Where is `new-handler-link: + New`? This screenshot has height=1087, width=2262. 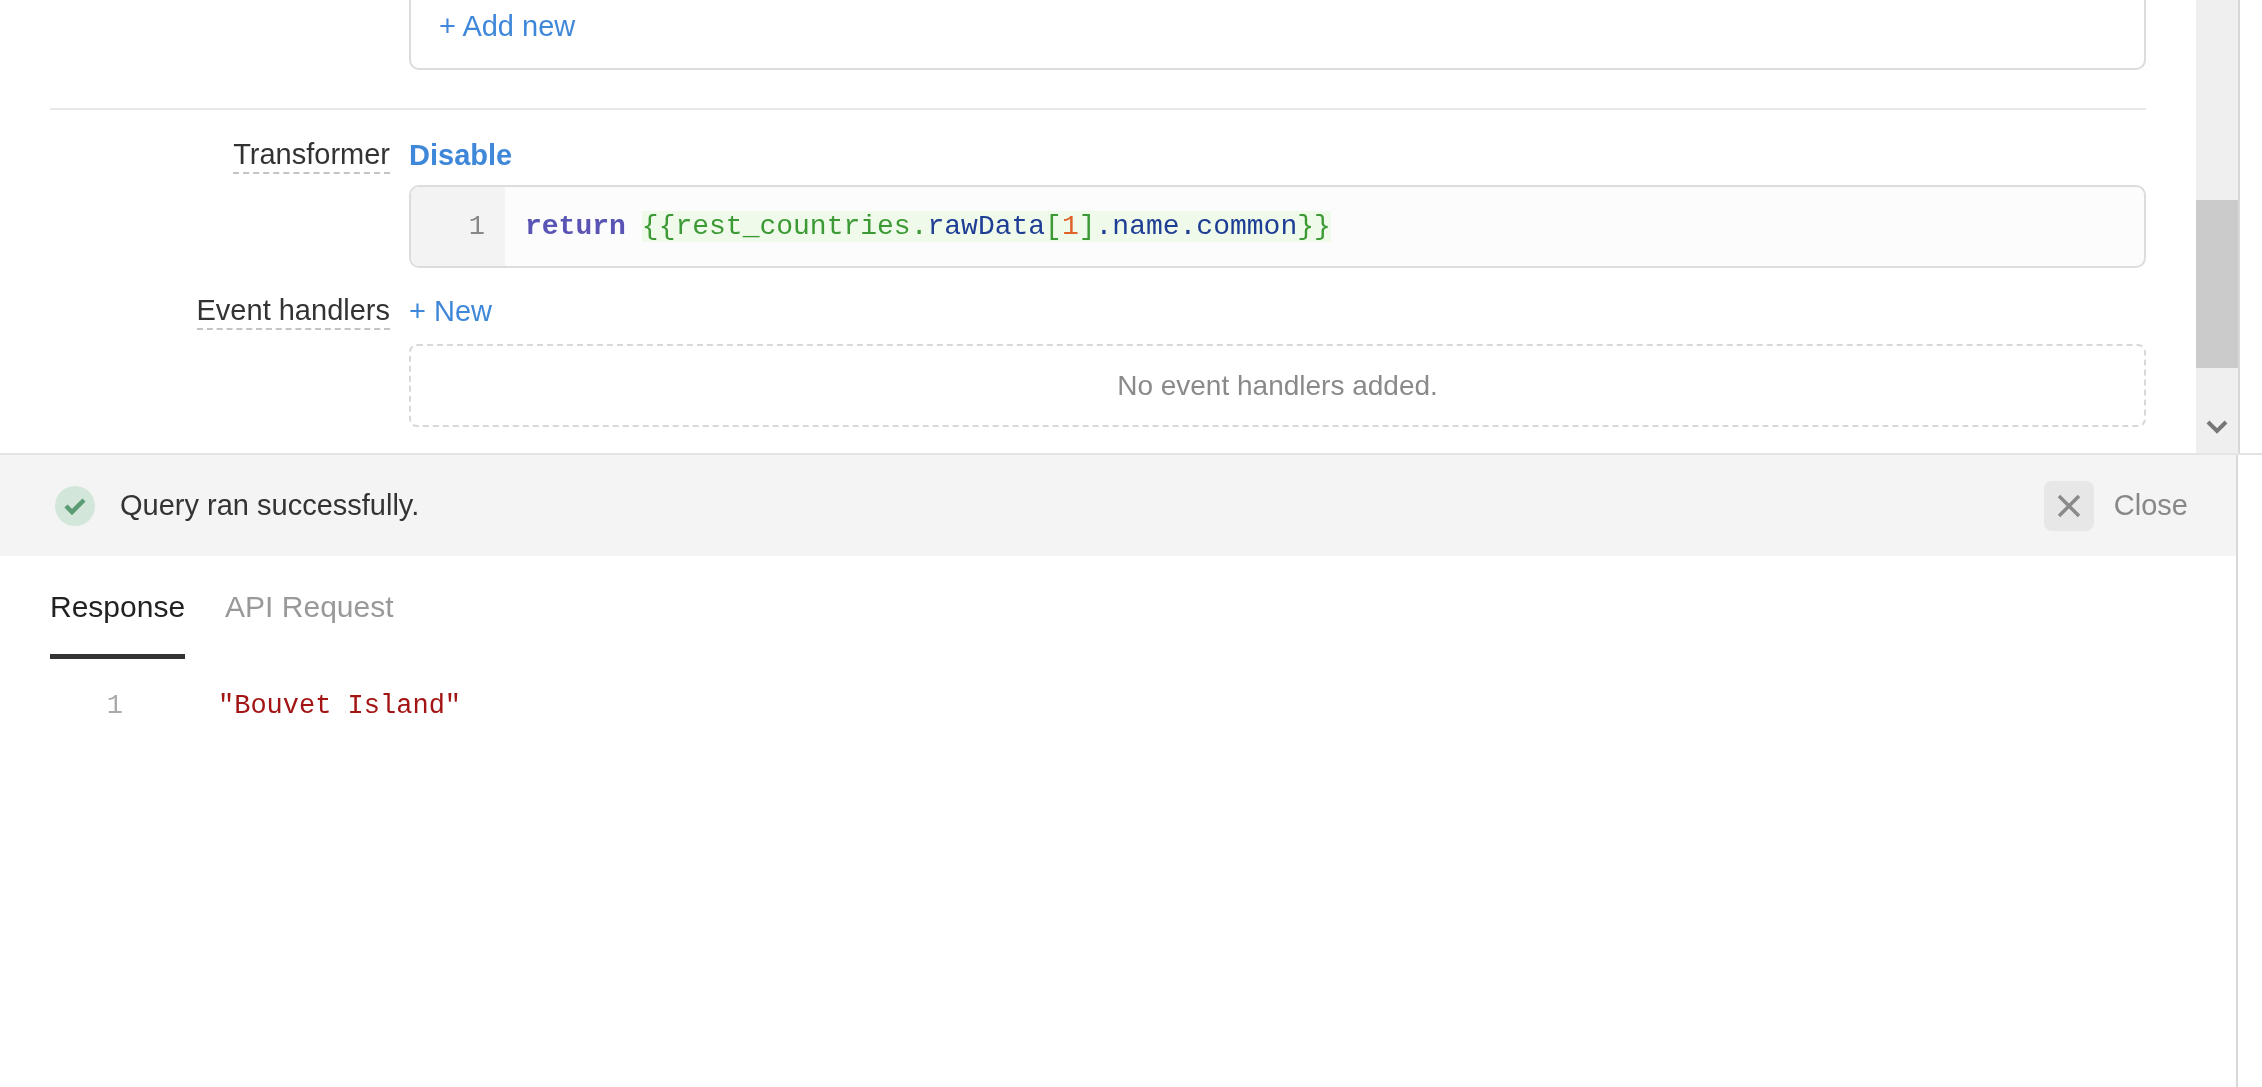
new-handler-link: + New is located at coordinates (1277, 311).